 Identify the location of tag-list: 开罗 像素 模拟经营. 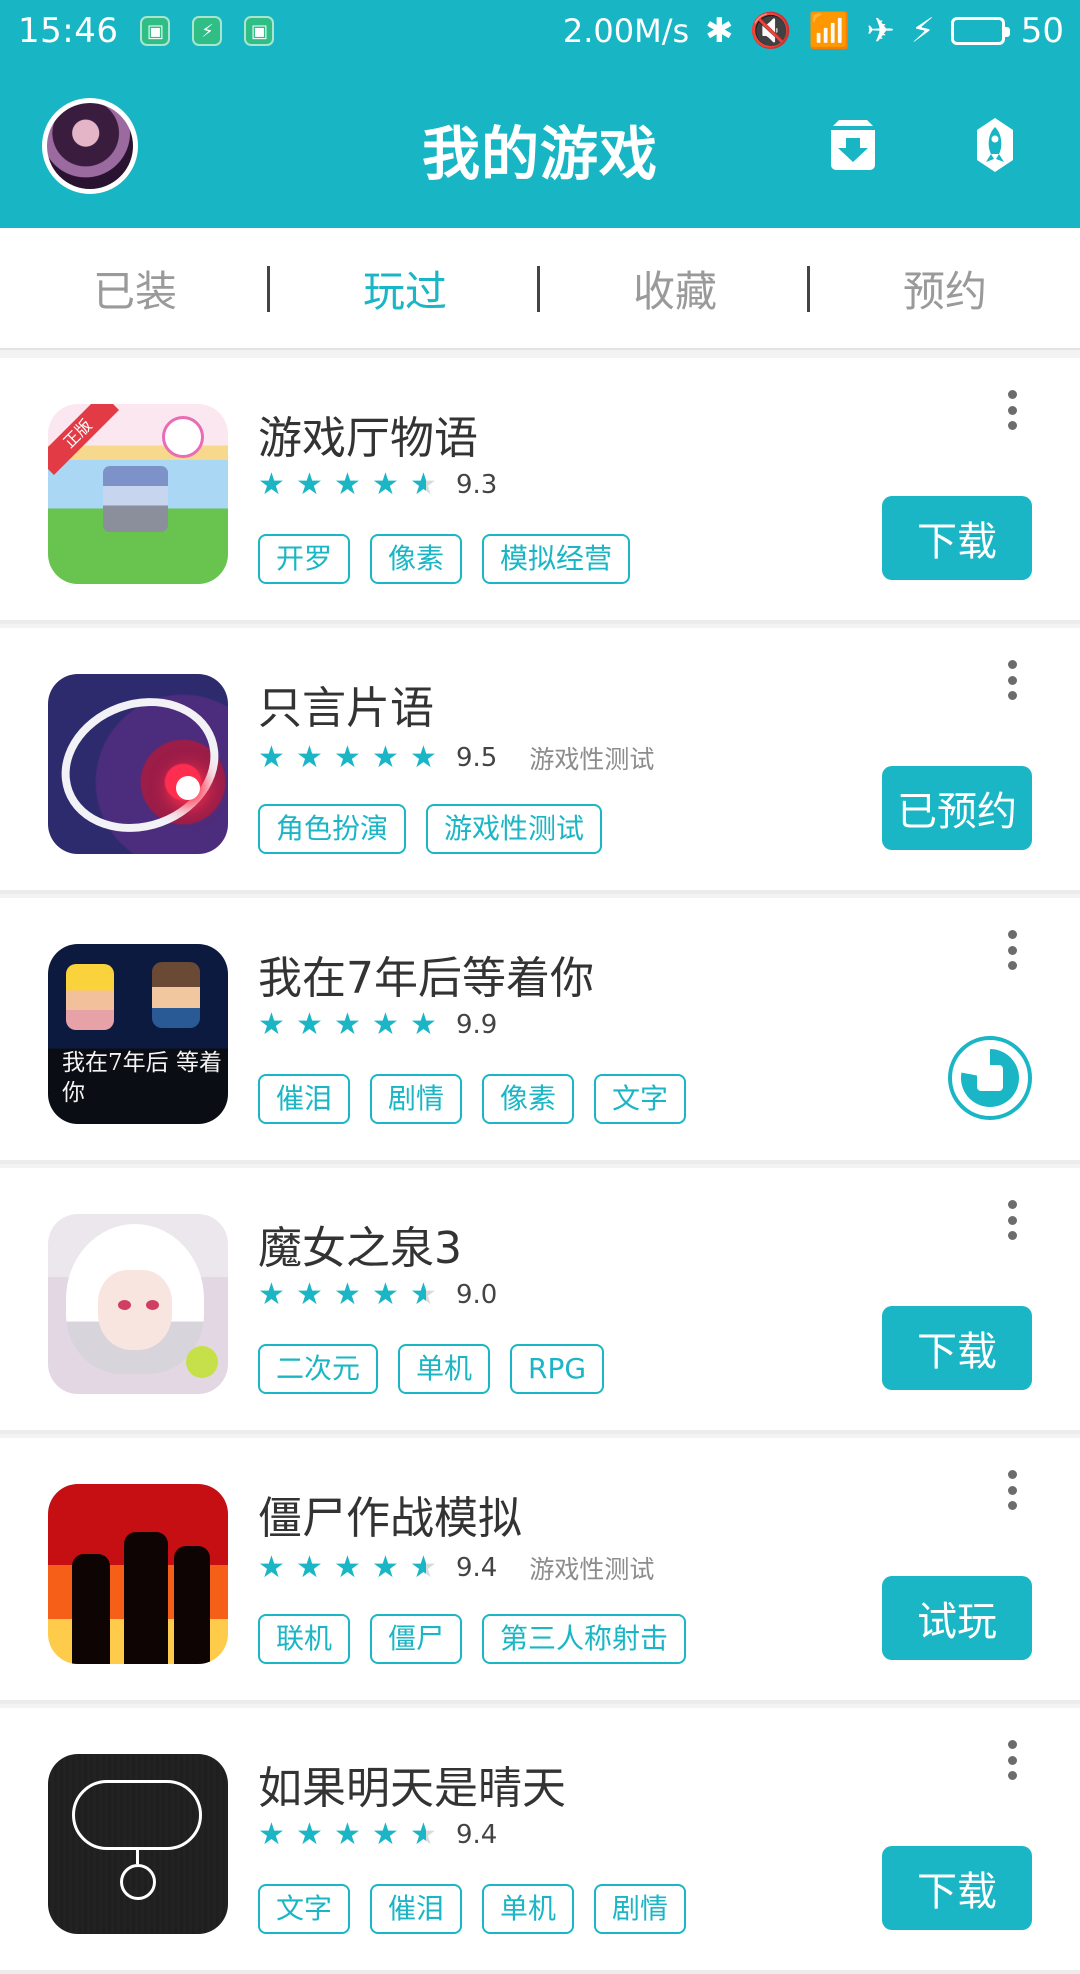
(444, 559).